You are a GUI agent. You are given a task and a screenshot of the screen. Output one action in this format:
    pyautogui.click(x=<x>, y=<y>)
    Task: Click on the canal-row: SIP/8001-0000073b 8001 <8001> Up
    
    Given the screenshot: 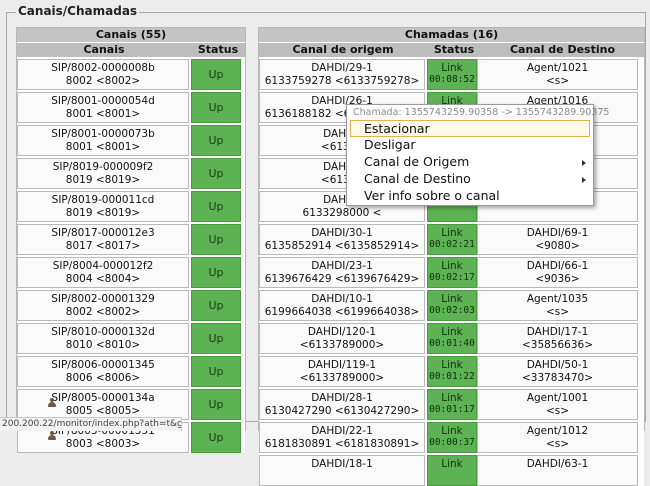 What is the action you would take?
    pyautogui.click(x=131, y=140)
    